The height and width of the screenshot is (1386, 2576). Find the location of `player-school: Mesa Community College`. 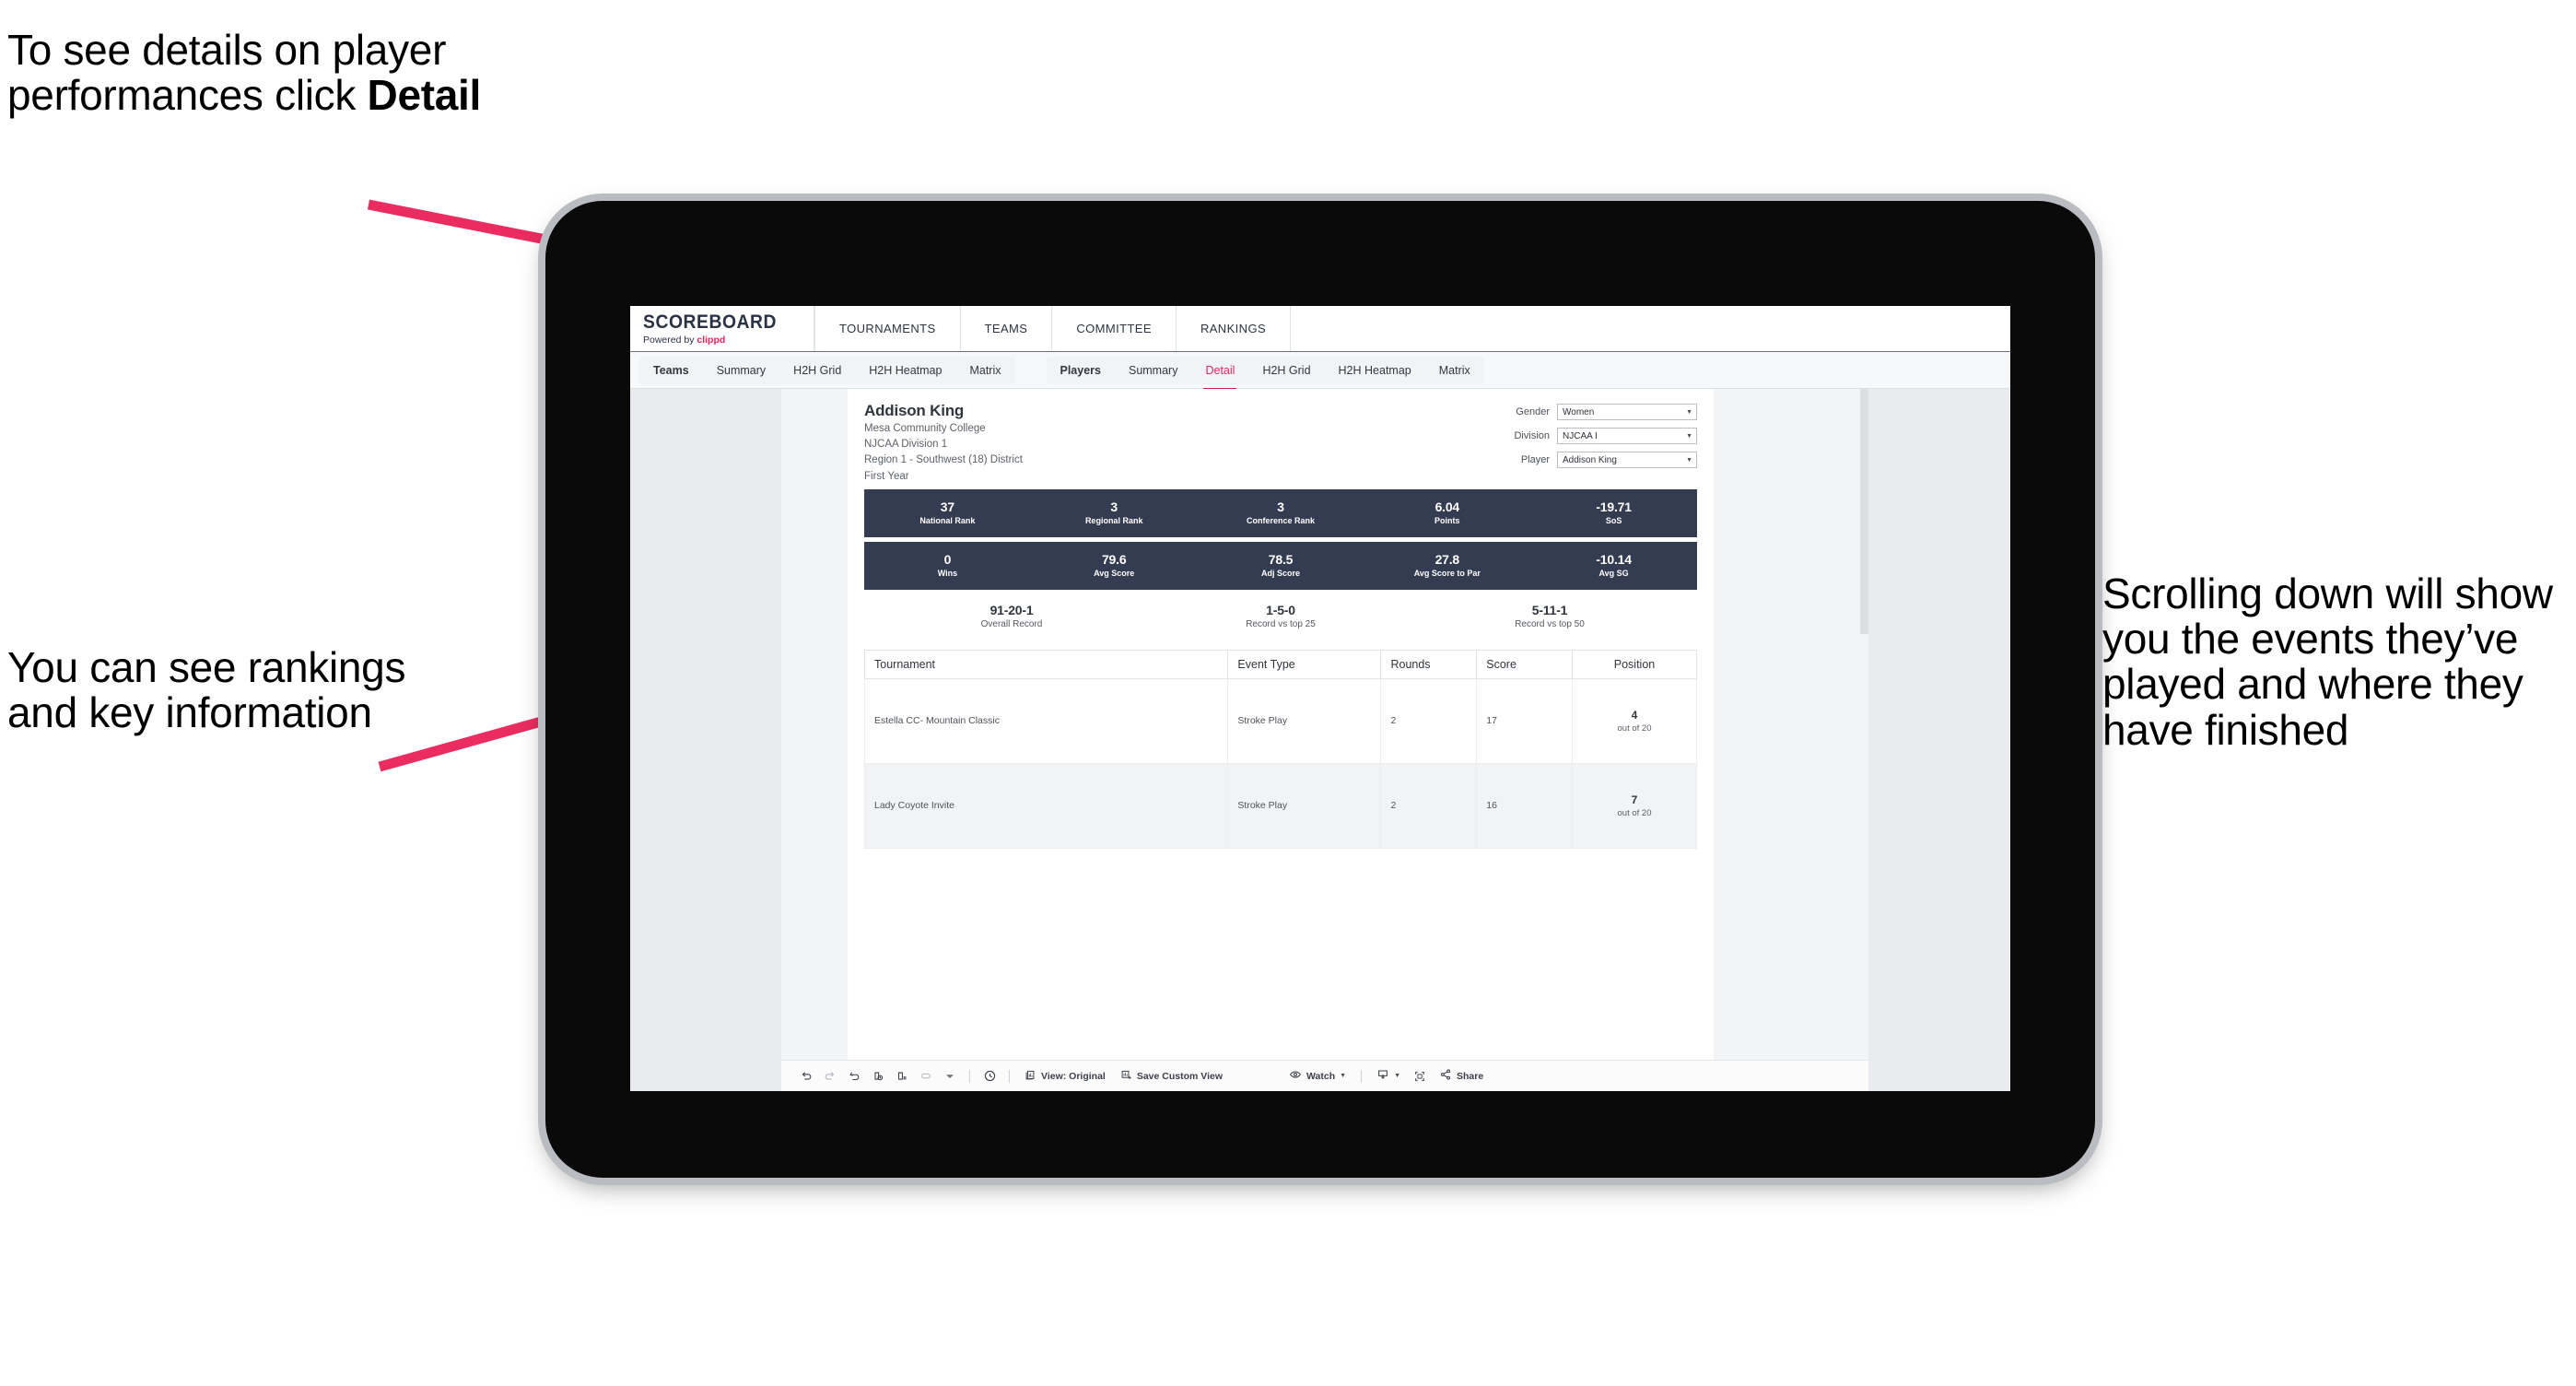

player-school: Mesa Community College is located at coordinates (925, 428).